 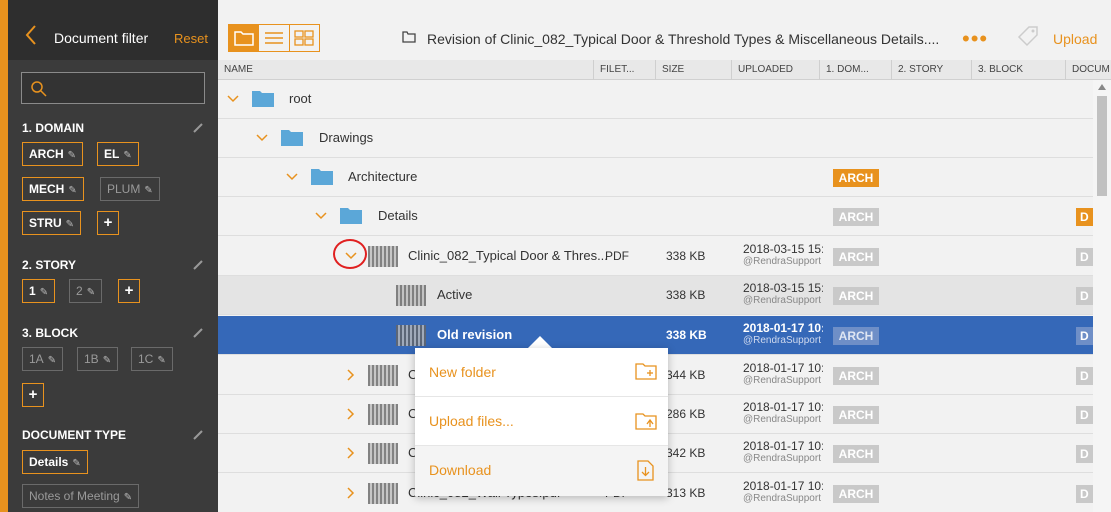 I want to click on tag-details: Details ✎, so click(x=55, y=462).